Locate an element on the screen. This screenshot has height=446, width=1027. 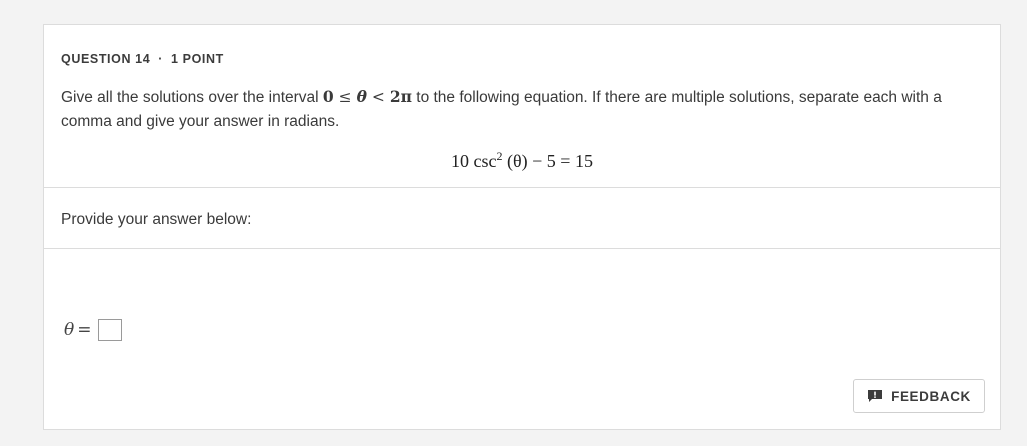
answer-variable: θ is located at coordinates (69, 330).